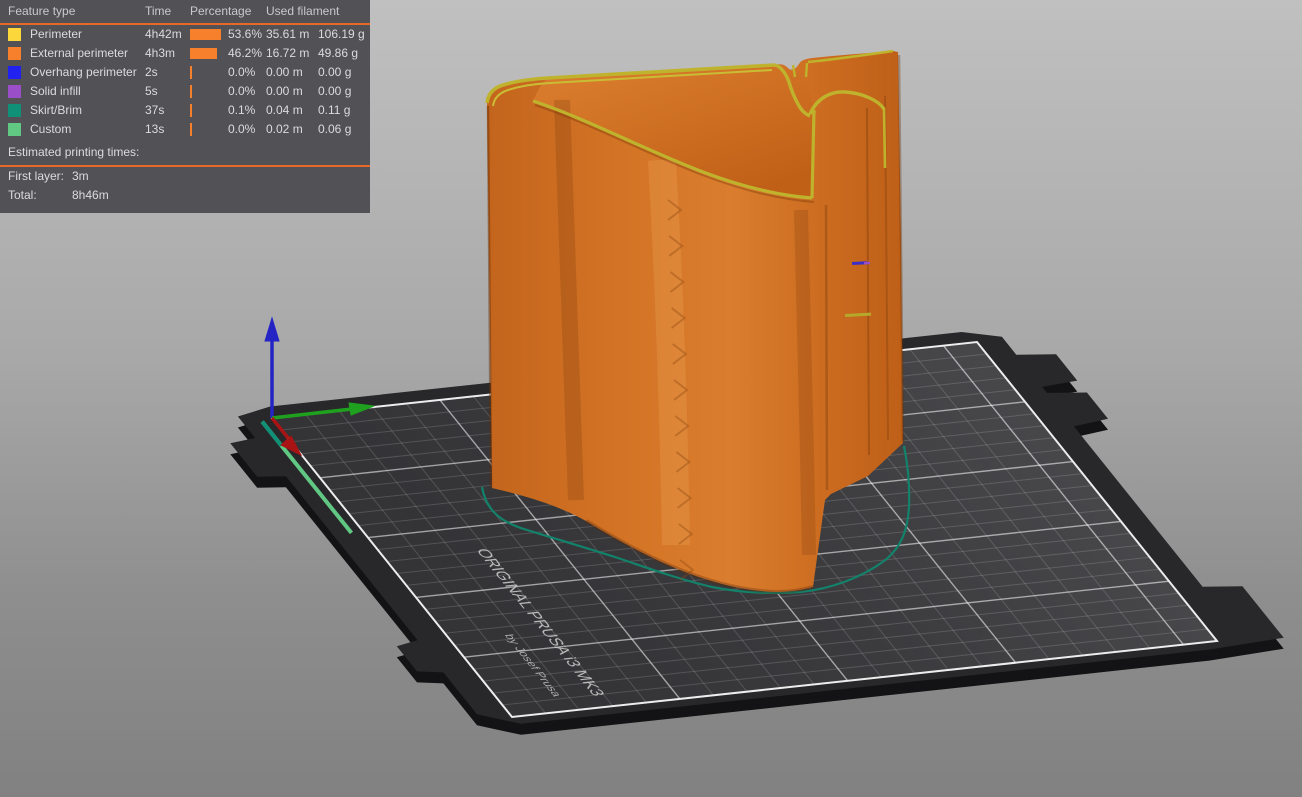 The height and width of the screenshot is (797, 1302). I want to click on feature-row: Perimeter 4h42m 53.6% 35.61 m 106.19 g, so click(185, 34).